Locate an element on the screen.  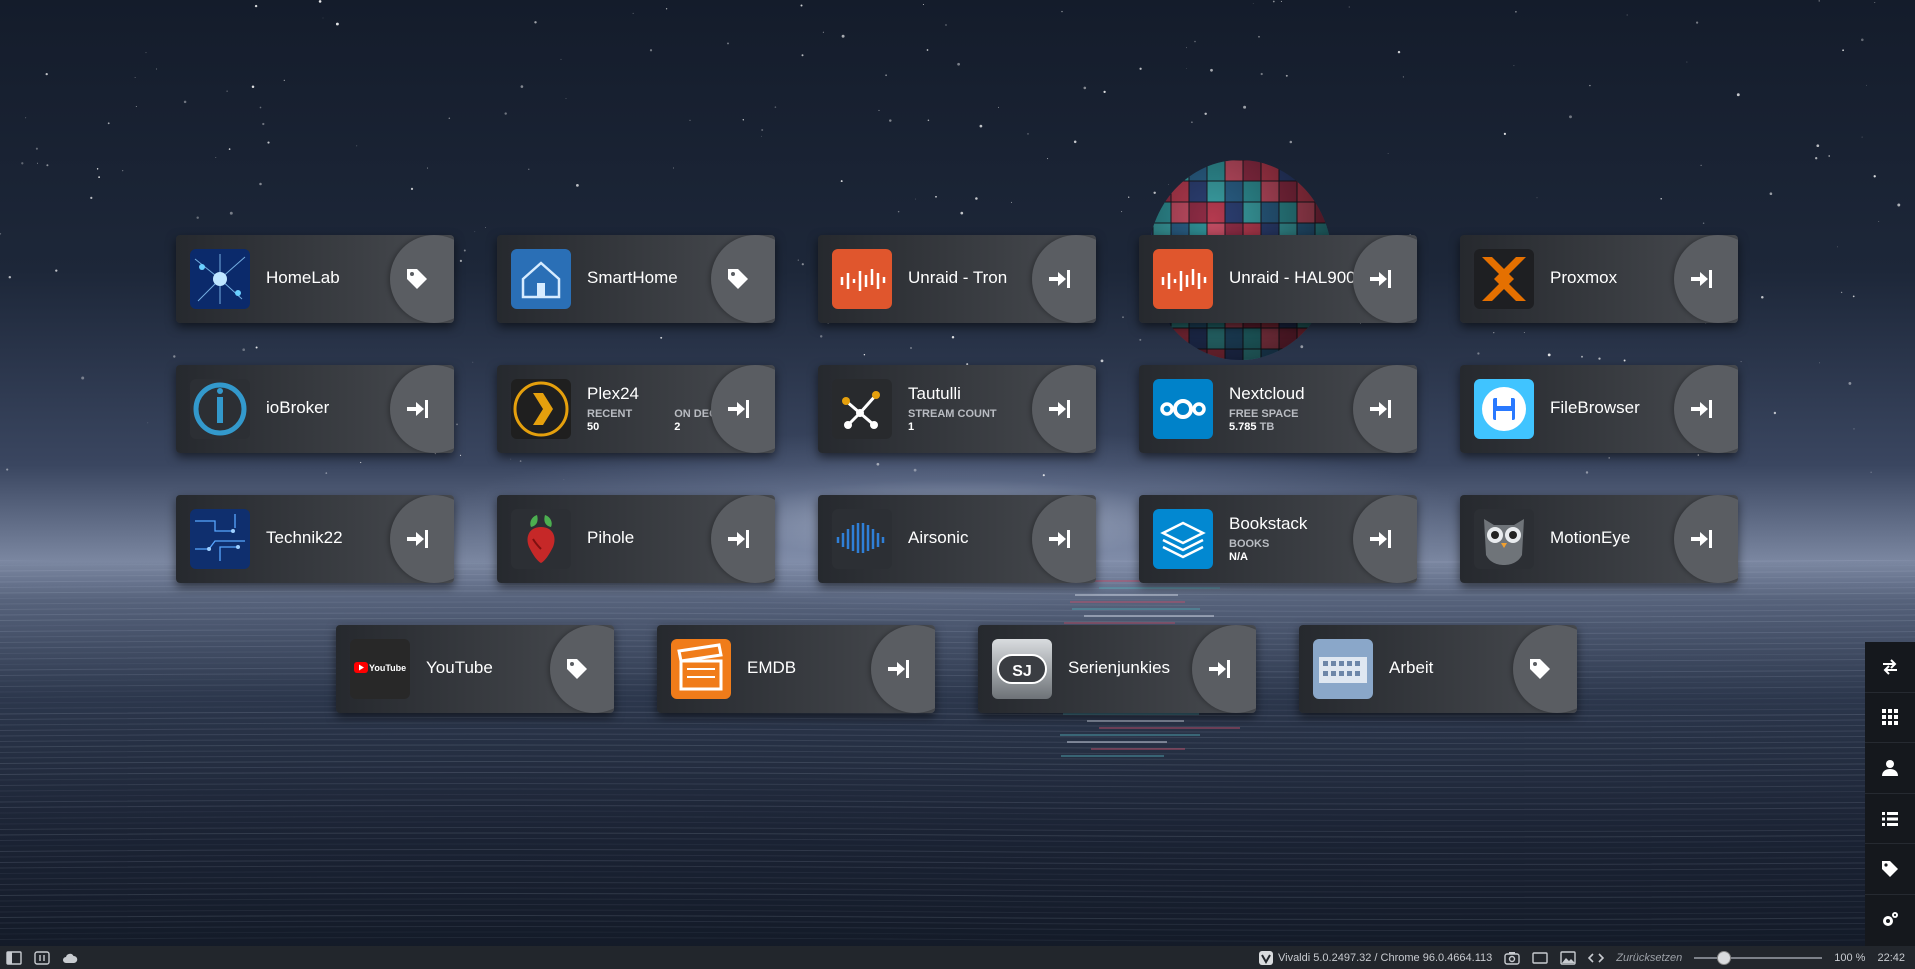
window-icon is located at coordinates (1540, 958).